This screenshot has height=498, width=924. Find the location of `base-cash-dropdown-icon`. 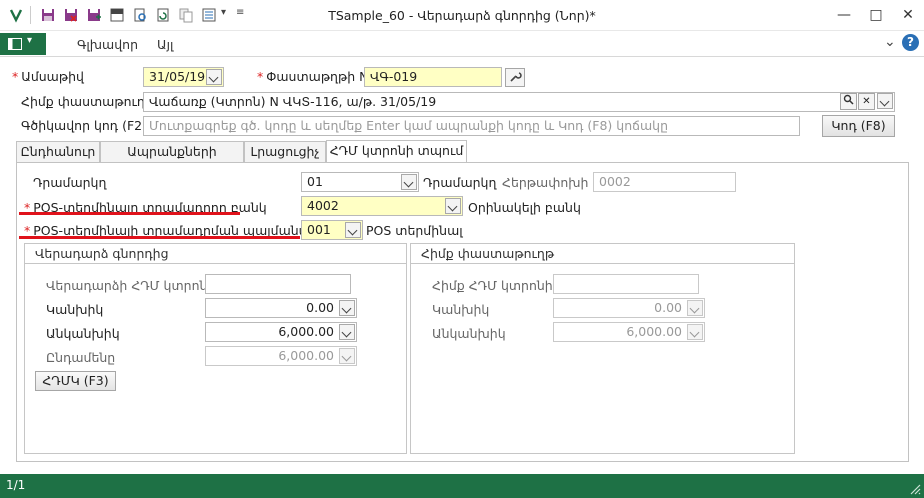

base-cash-dropdown-icon is located at coordinates (695, 308).